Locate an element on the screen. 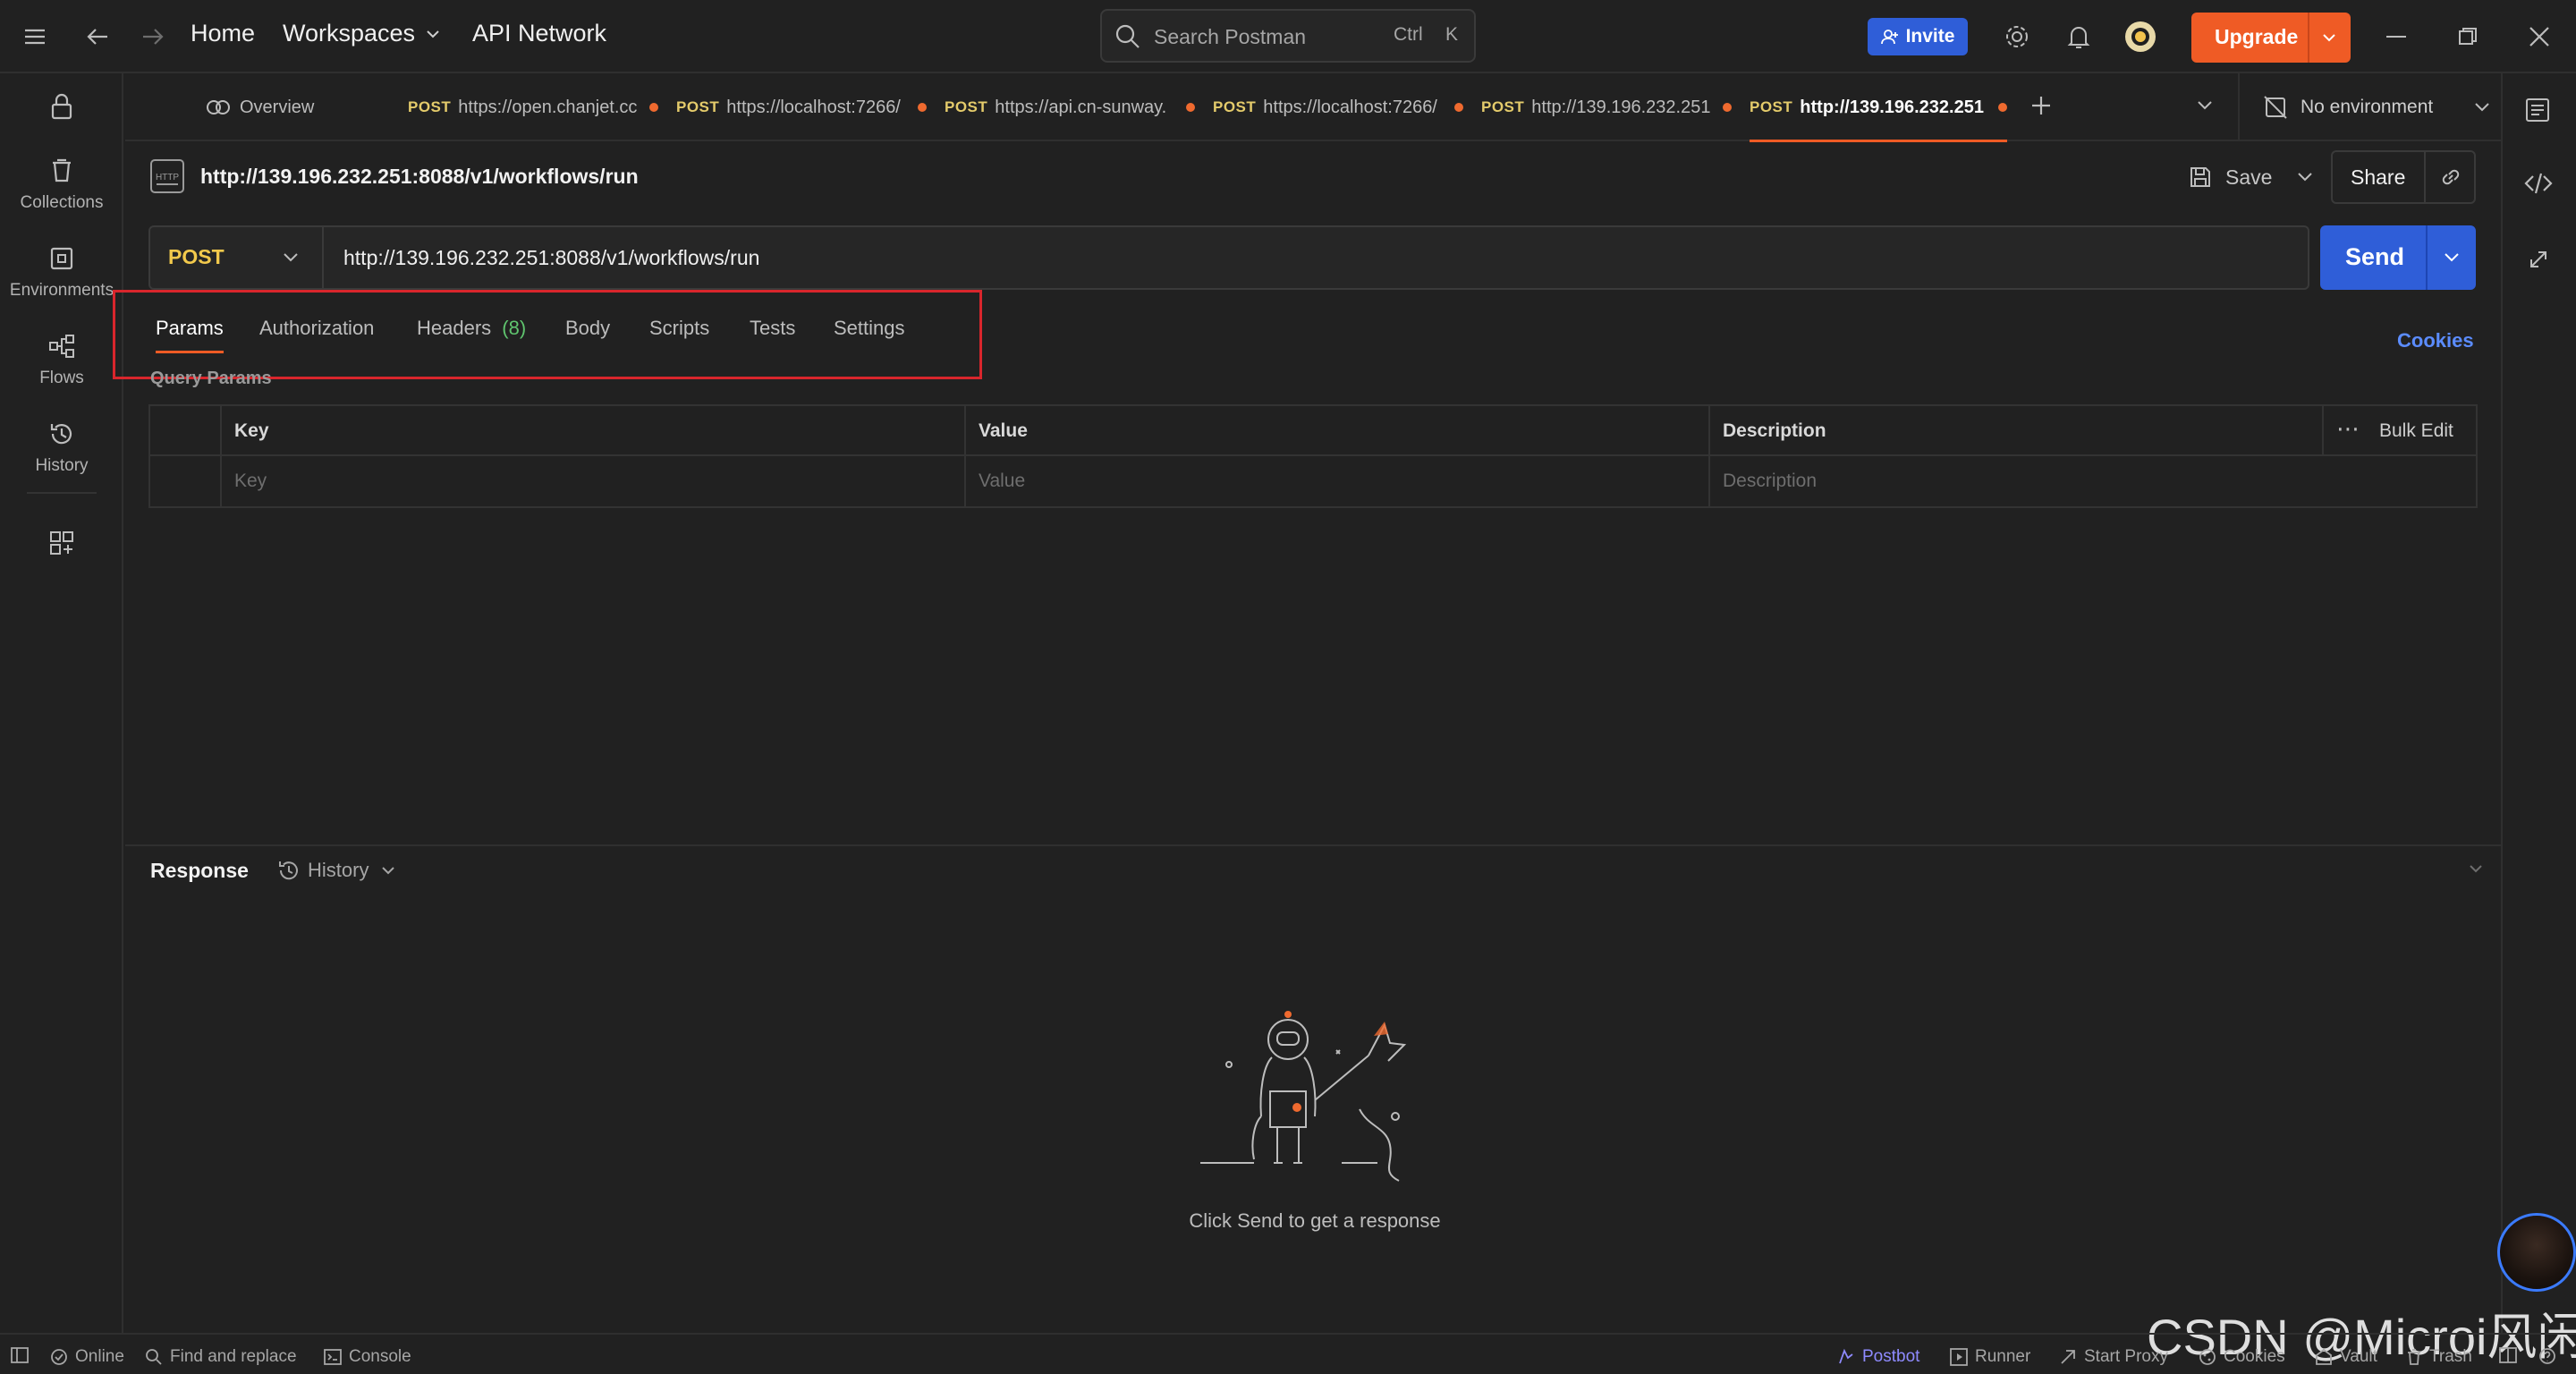  search-bar: Search Postman Ctrl K is located at coordinates (1288, 36).